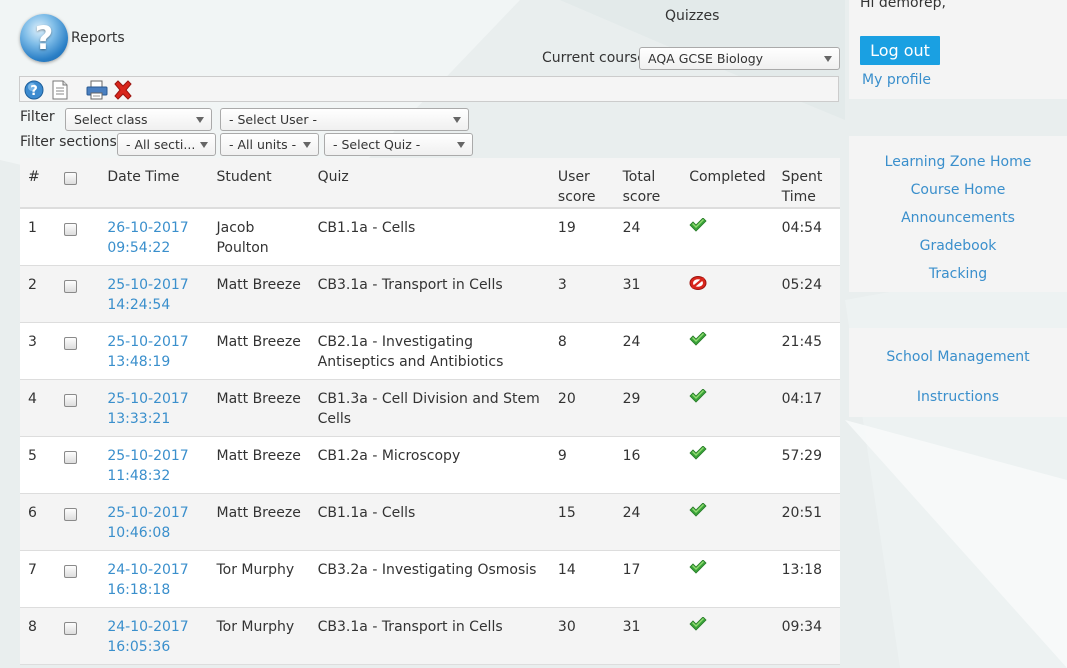  I want to click on nav-school-management: School Management, so click(958, 357).